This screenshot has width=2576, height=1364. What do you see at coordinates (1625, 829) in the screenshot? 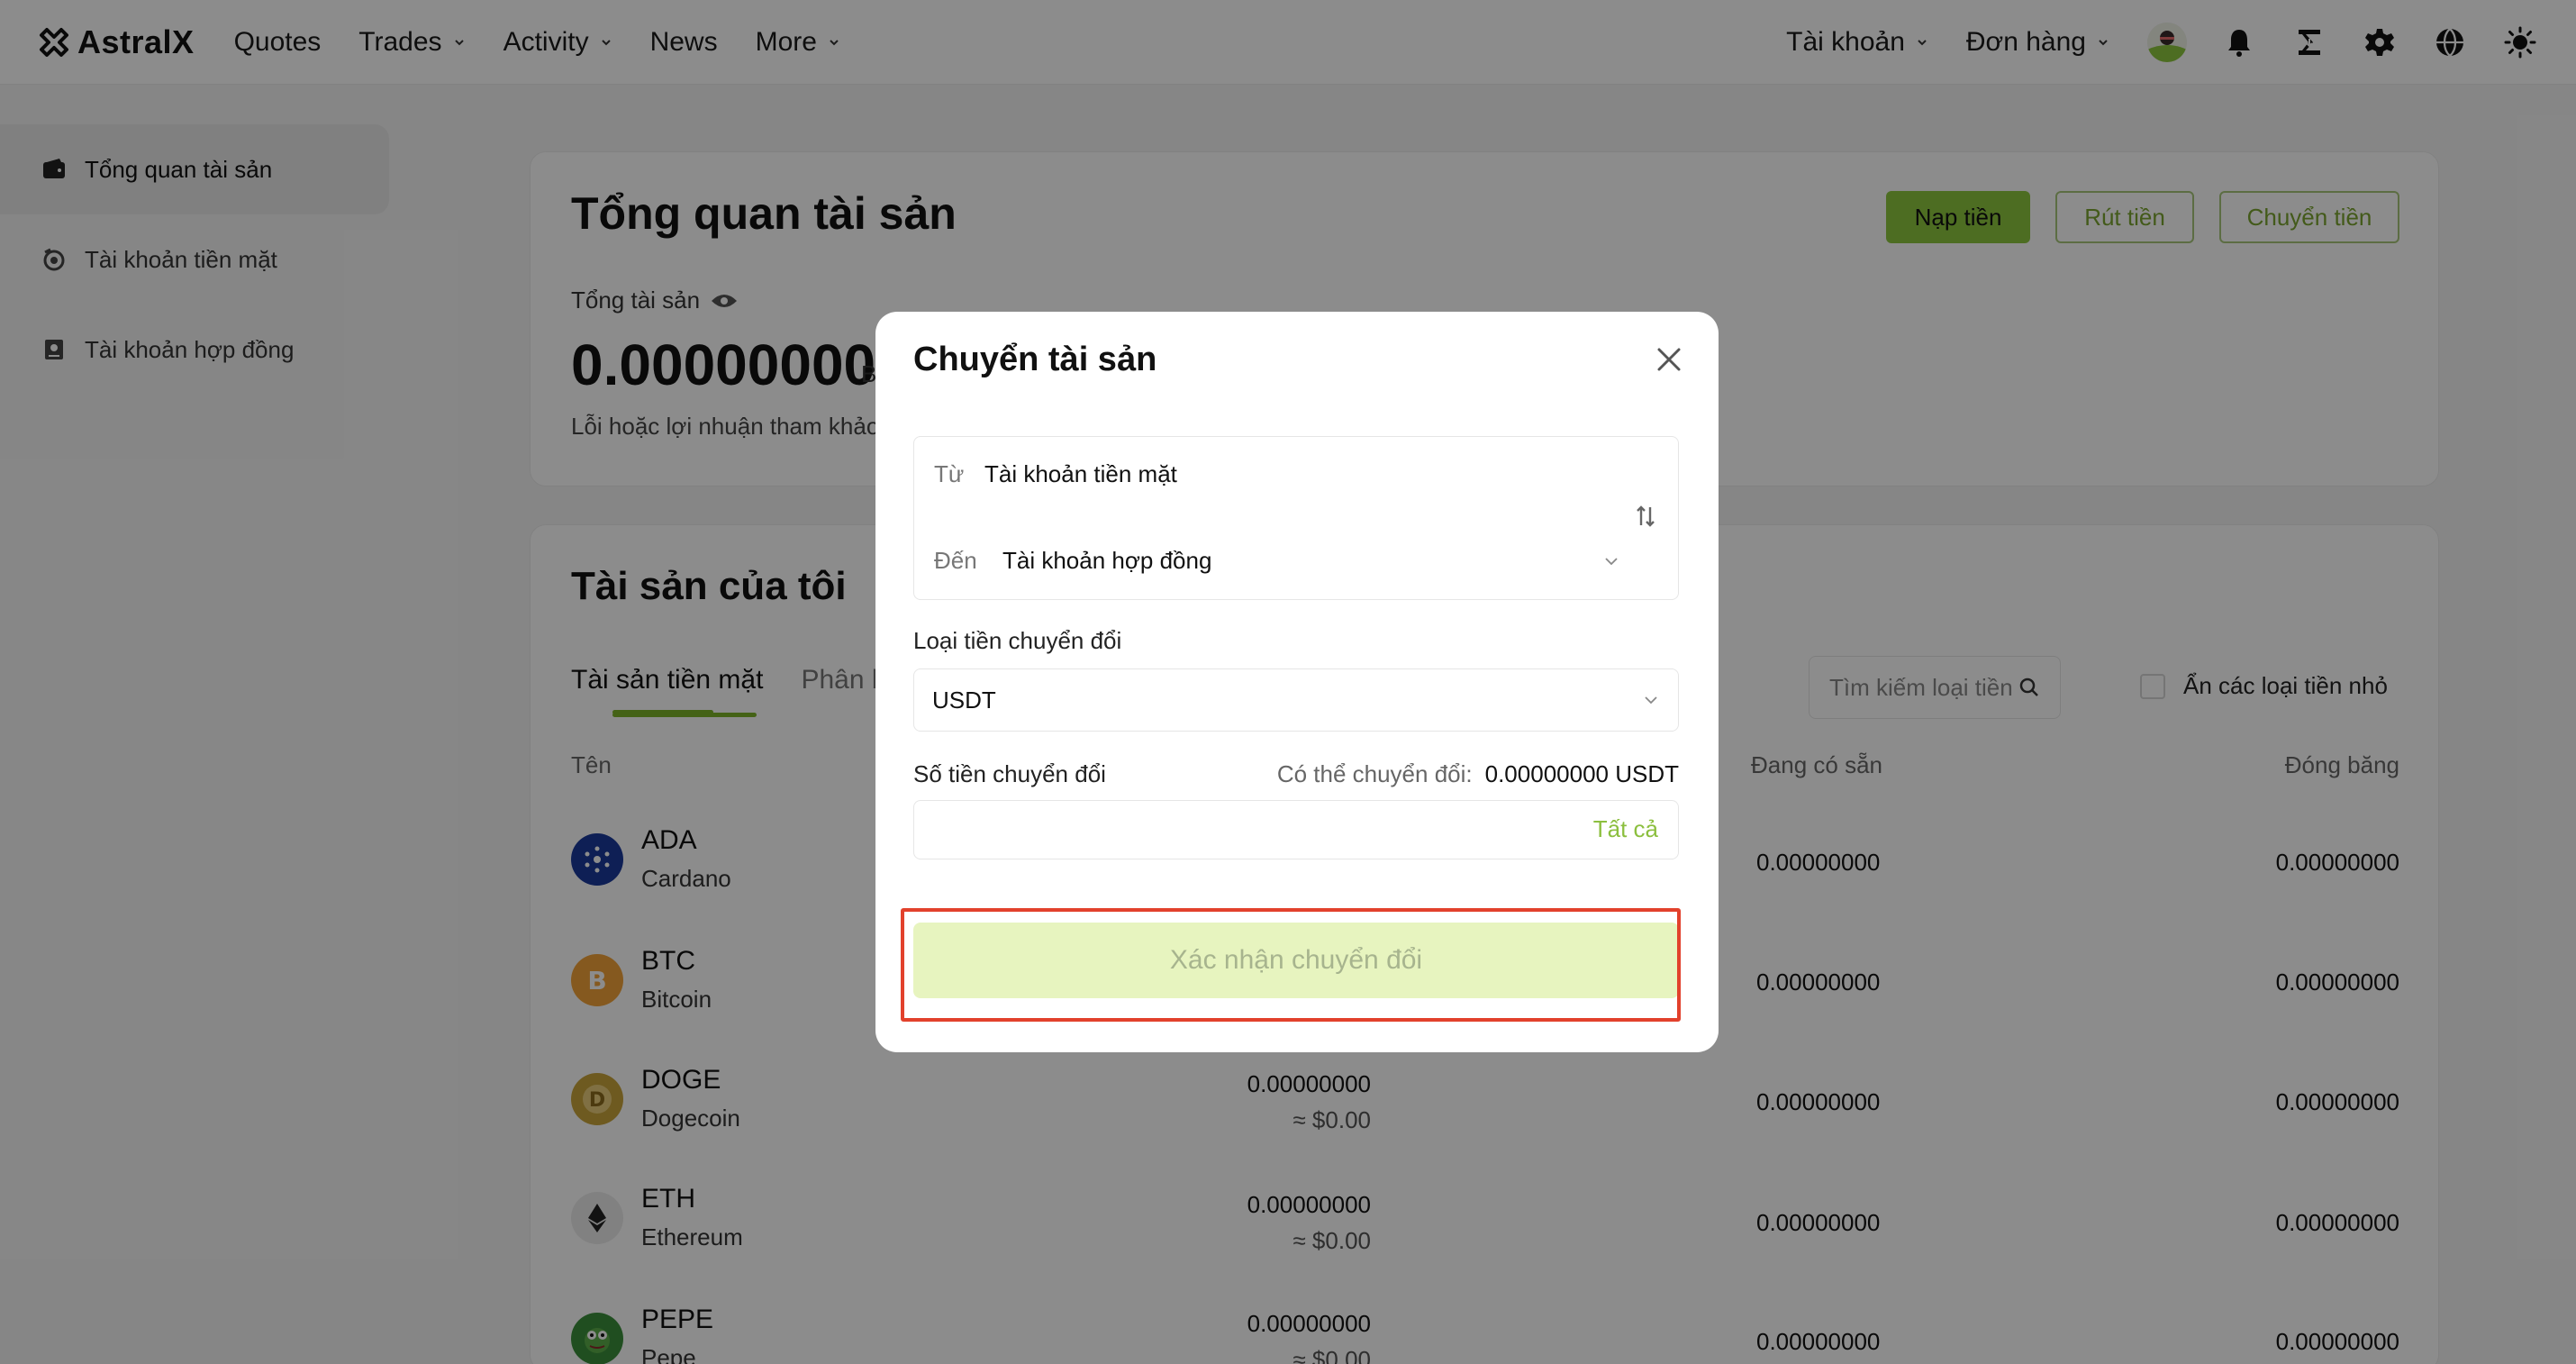
I see `max-amount-link: Tất cả` at bounding box center [1625, 829].